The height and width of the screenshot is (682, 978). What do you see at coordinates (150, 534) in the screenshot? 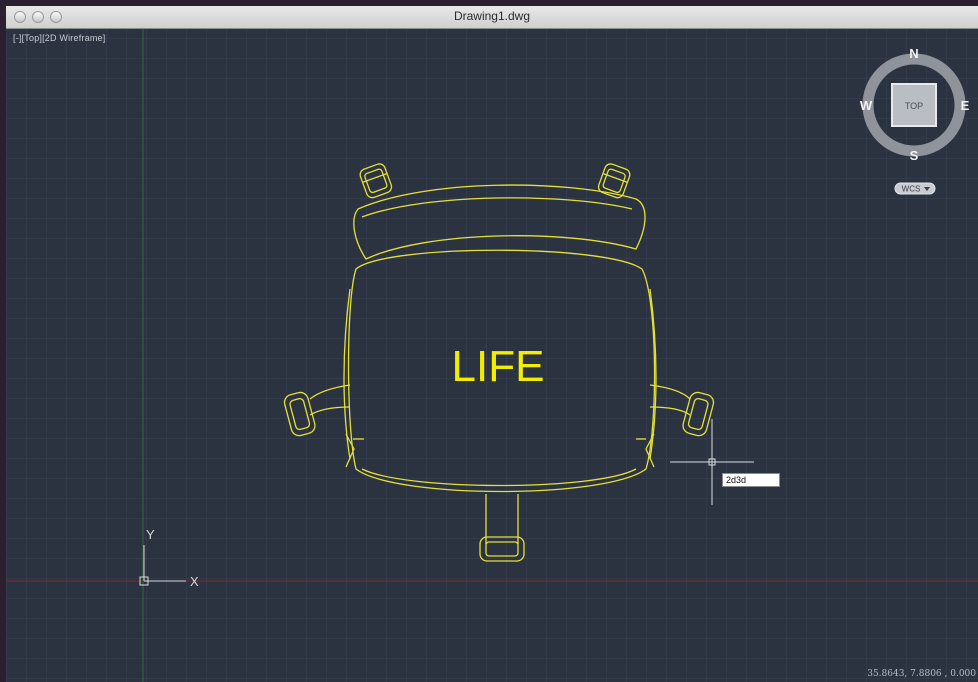
I see `ucs-y-label: Y` at bounding box center [150, 534].